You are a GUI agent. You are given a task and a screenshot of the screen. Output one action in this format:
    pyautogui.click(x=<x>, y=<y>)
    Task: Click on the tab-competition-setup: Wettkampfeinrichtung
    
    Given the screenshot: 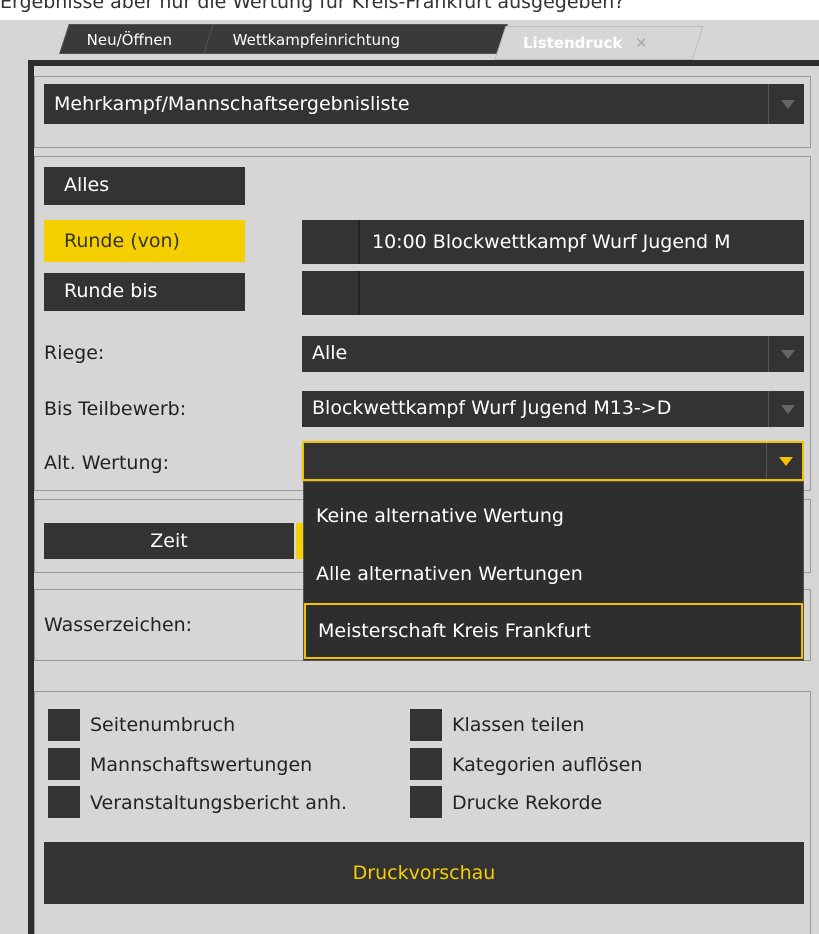 What is the action you would take?
    pyautogui.click(x=355, y=39)
    